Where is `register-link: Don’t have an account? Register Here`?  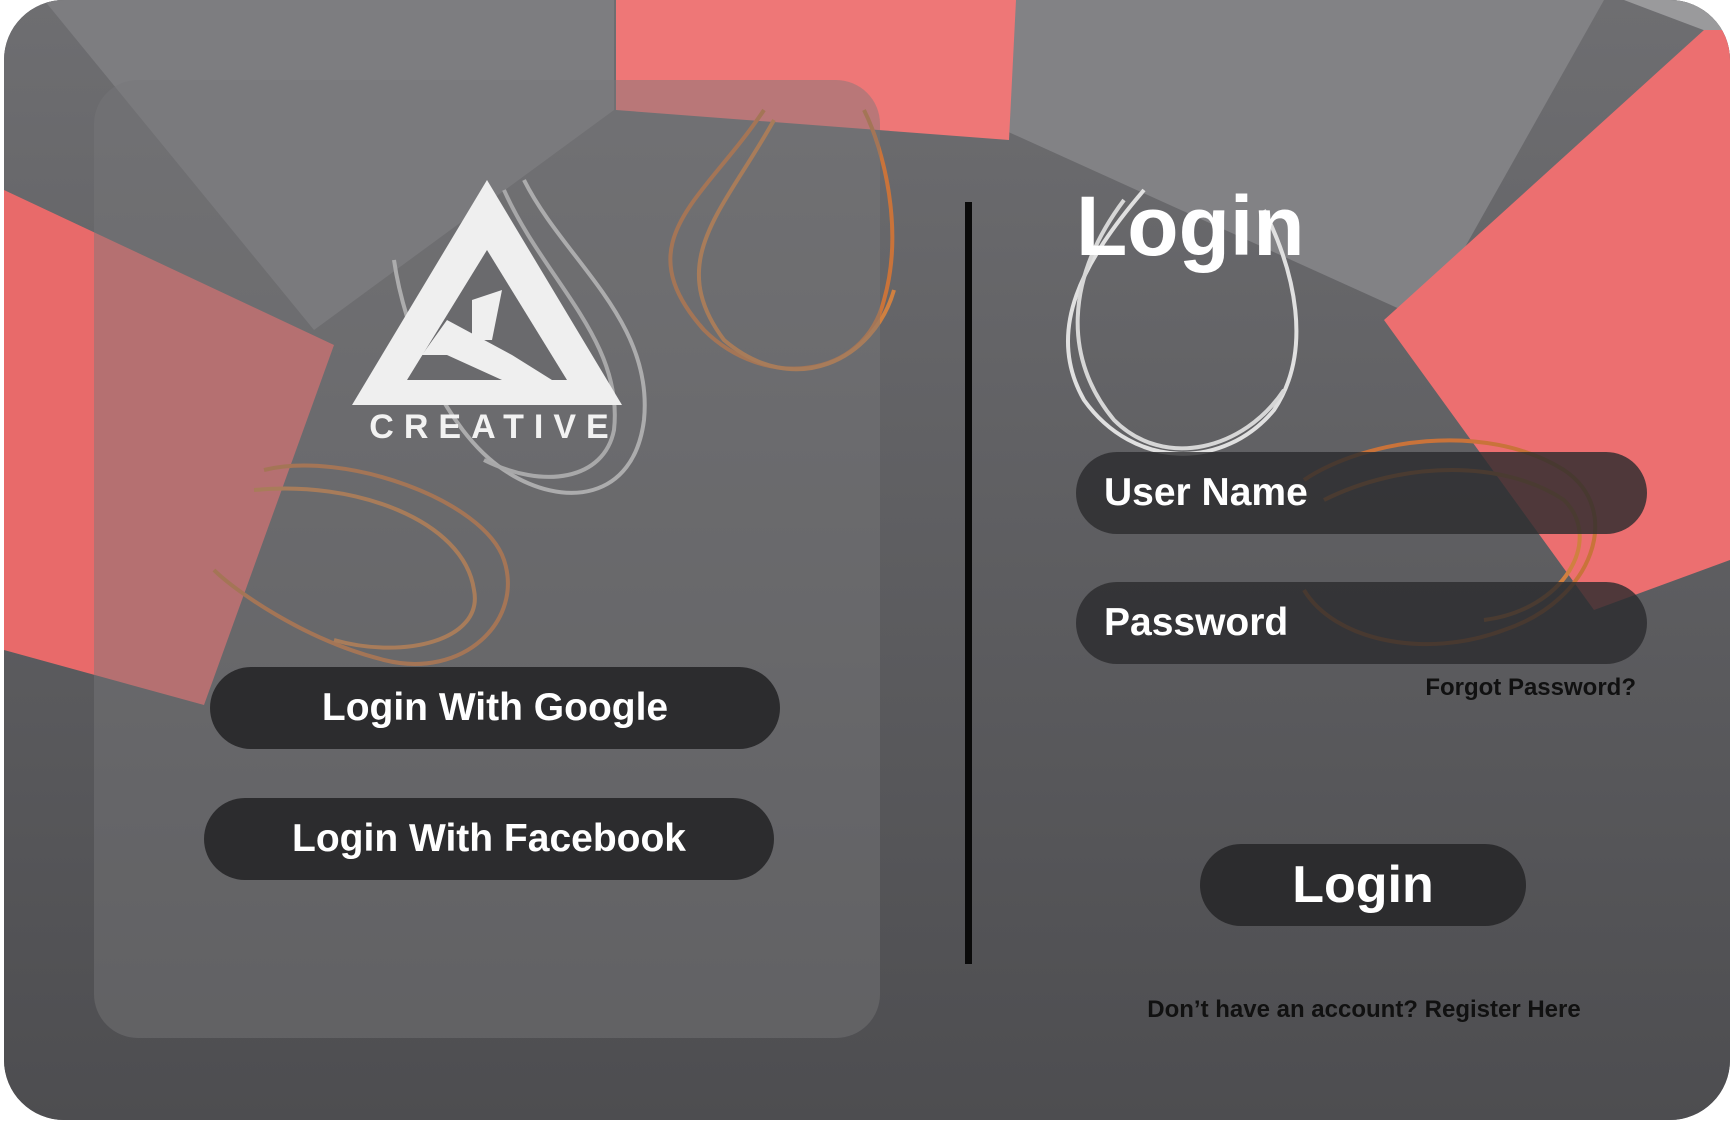 register-link: Don’t have an account? Register Here is located at coordinates (1364, 1010).